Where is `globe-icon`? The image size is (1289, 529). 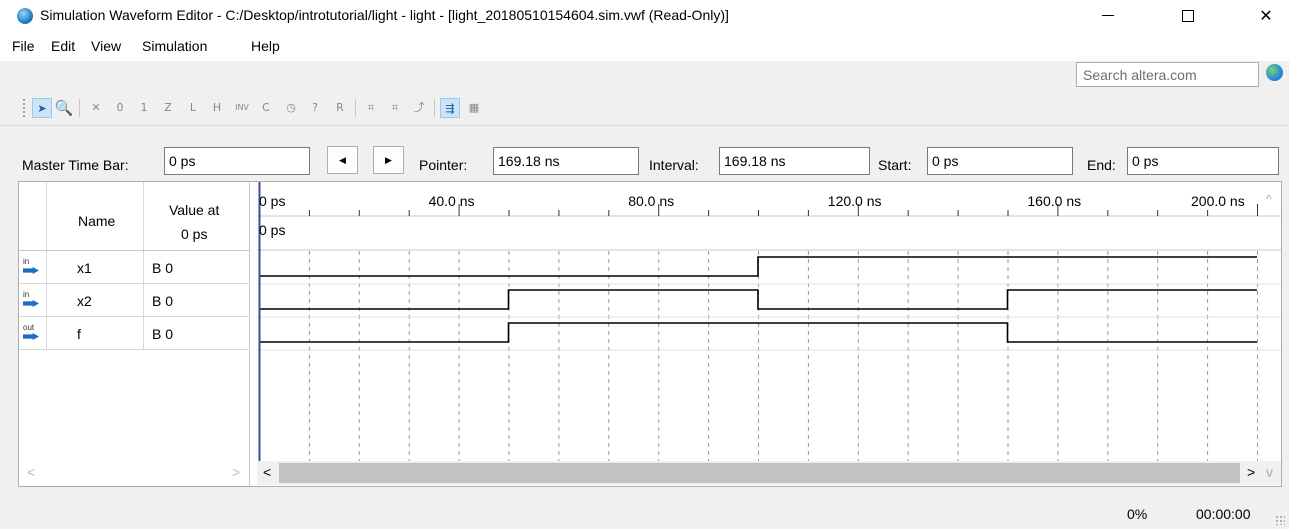 globe-icon is located at coordinates (1274, 72).